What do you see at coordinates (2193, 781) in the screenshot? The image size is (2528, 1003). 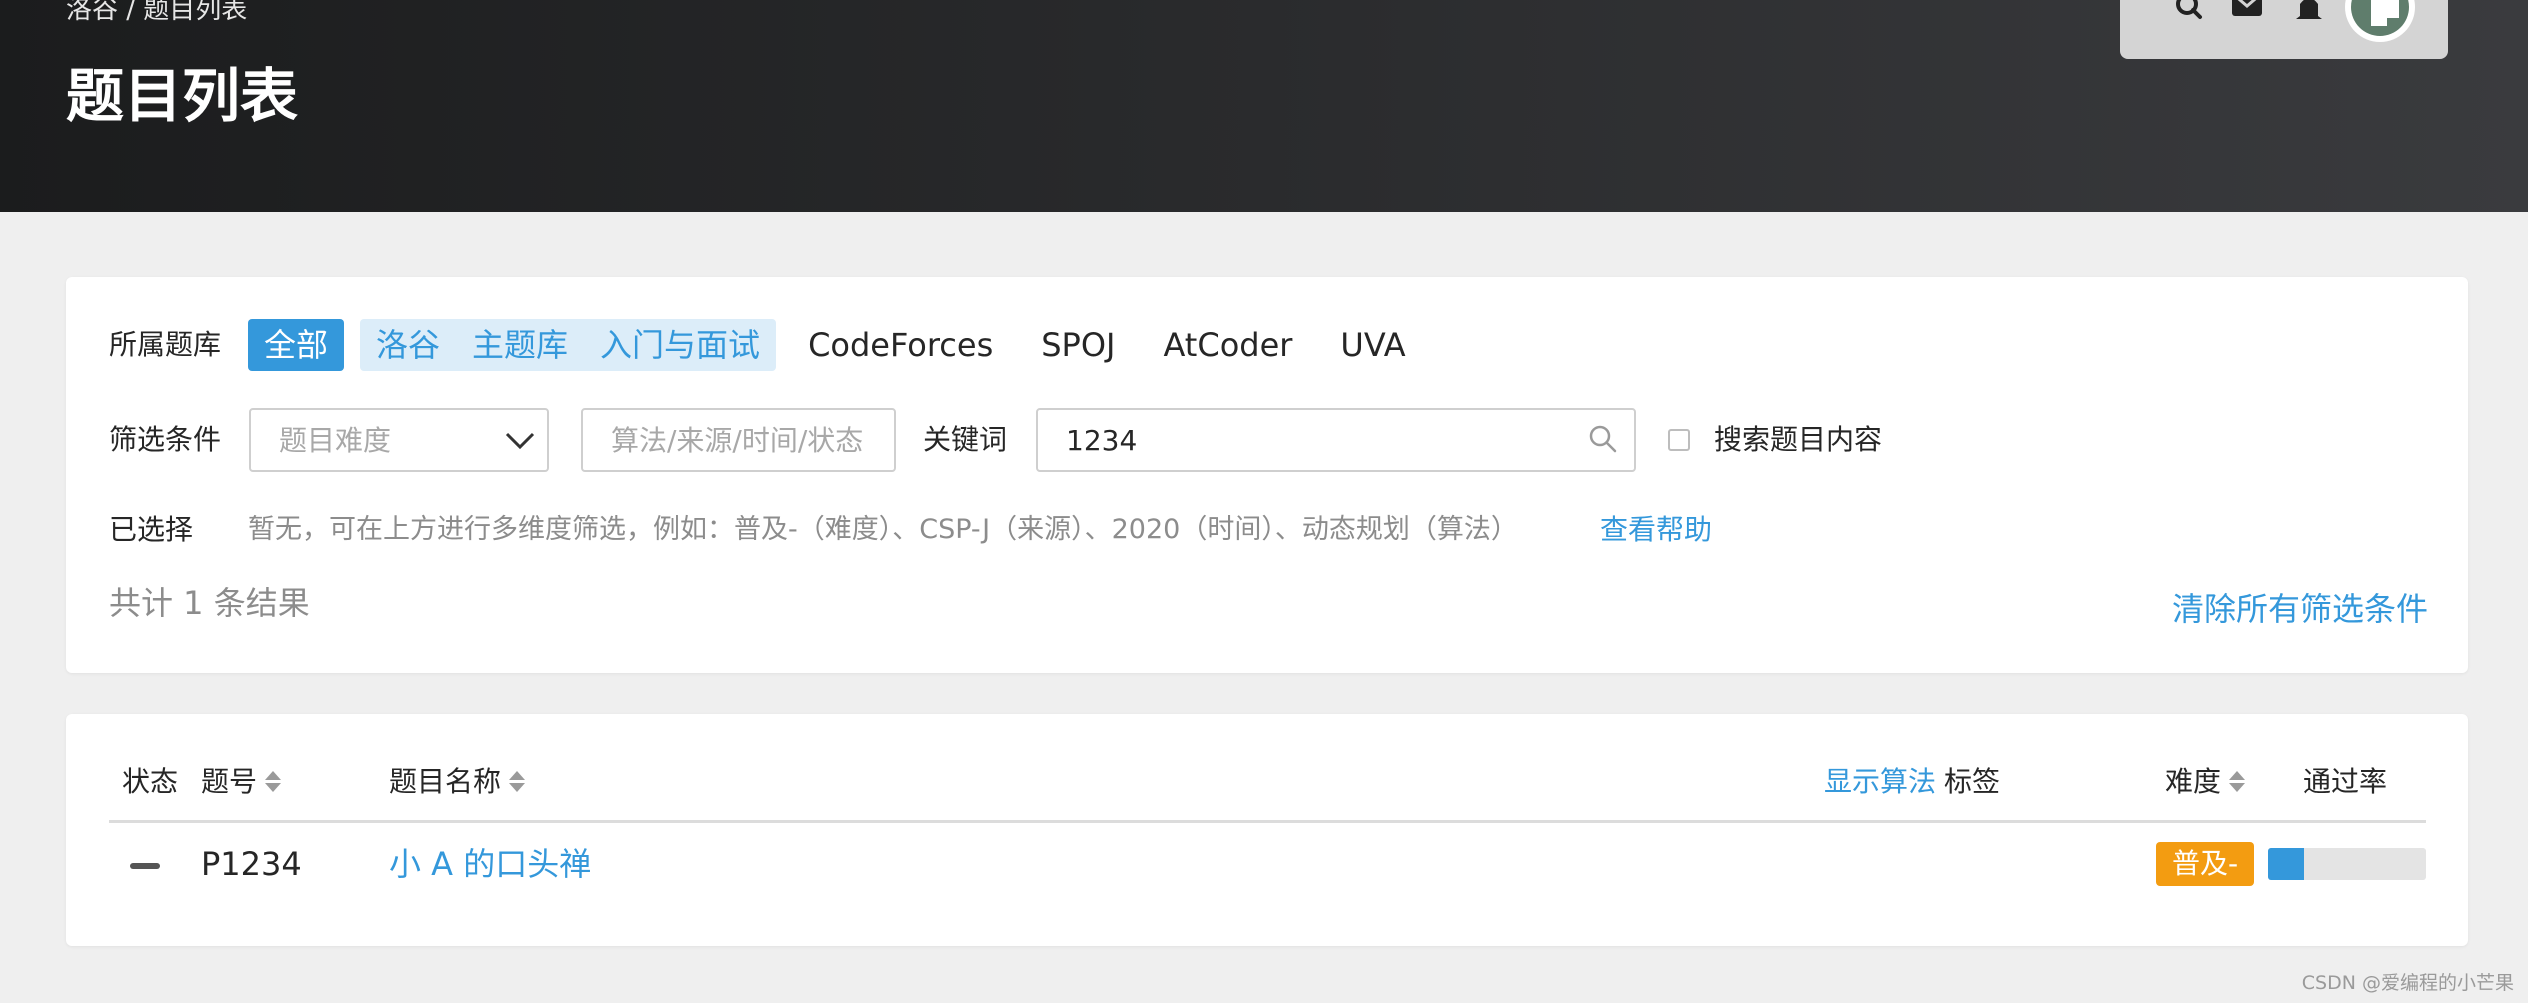 I see `header-difficulty-label: 难度` at bounding box center [2193, 781].